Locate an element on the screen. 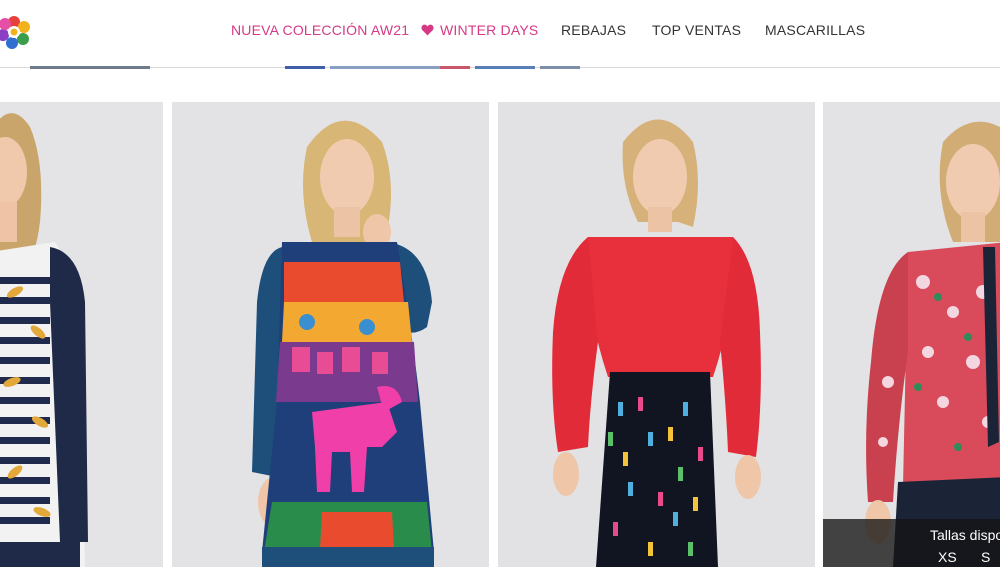  nav-label: MASCARILLAS is located at coordinates (815, 30).